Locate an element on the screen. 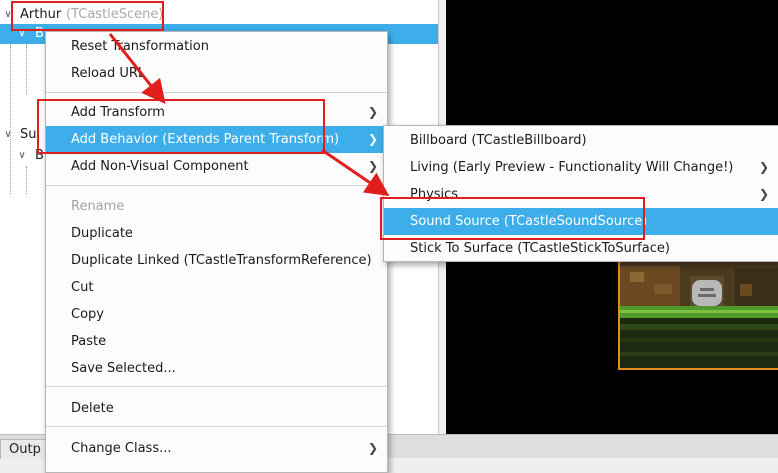 This screenshot has width=778, height=473. menu-item-cut: Cut is located at coordinates (216, 287).